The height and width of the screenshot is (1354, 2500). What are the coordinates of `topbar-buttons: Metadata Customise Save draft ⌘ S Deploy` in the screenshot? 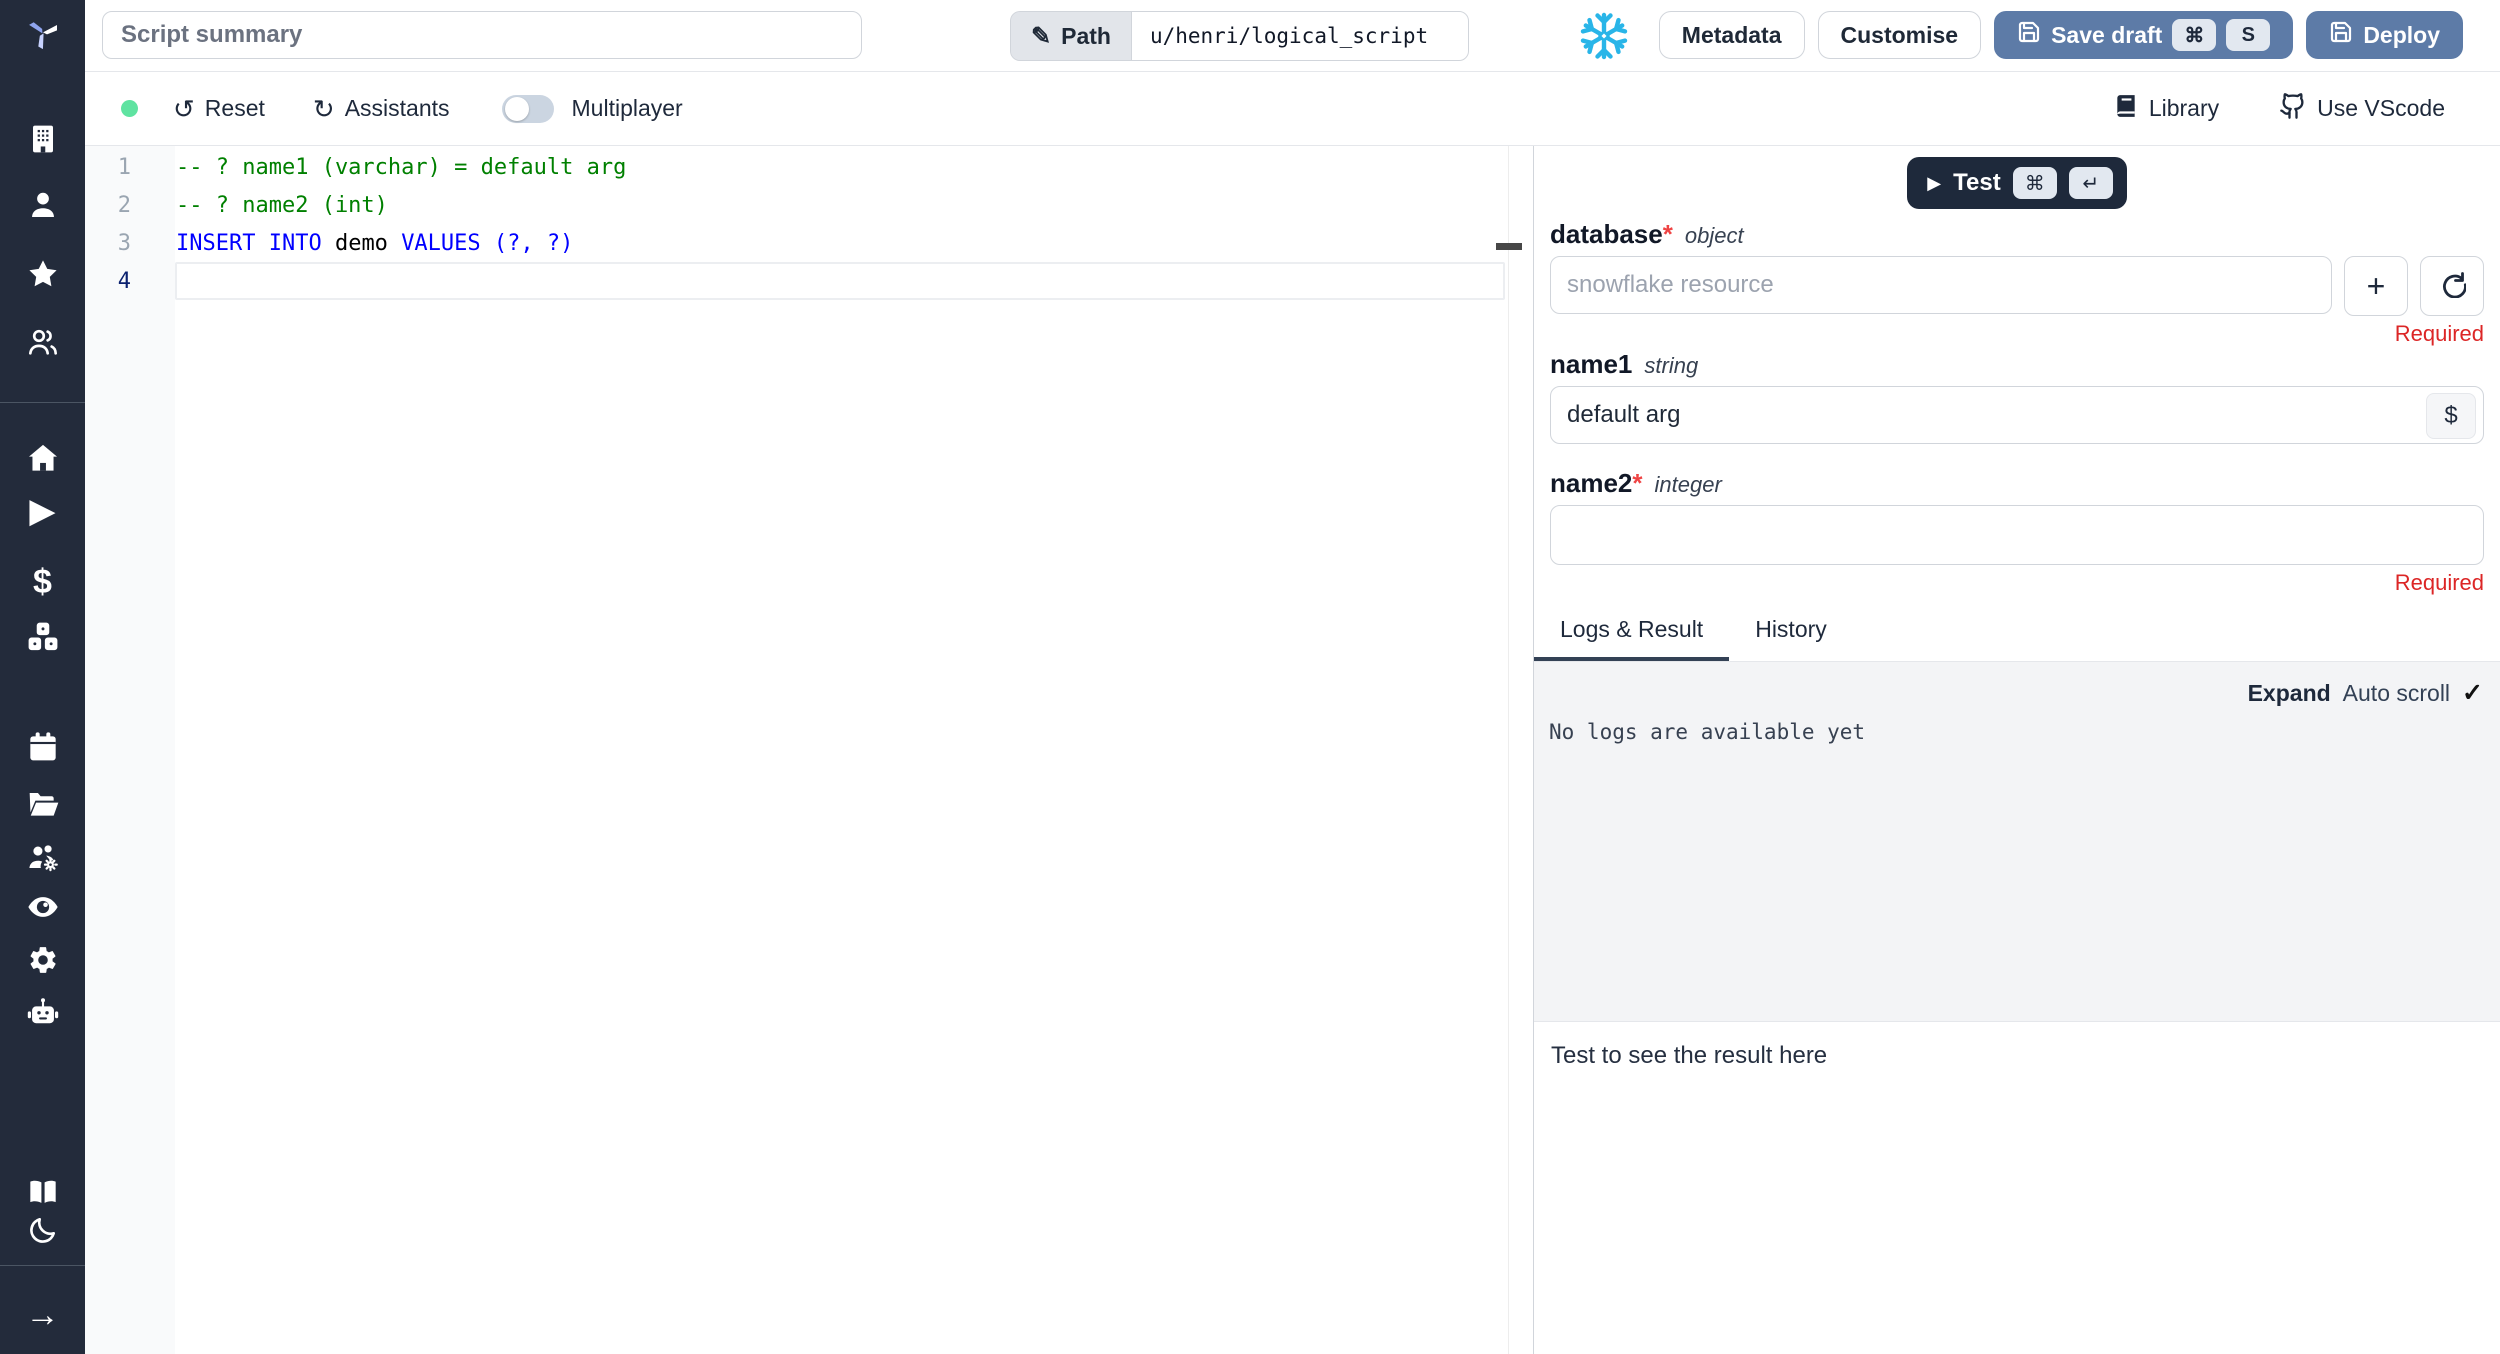 It's located at (2060, 35).